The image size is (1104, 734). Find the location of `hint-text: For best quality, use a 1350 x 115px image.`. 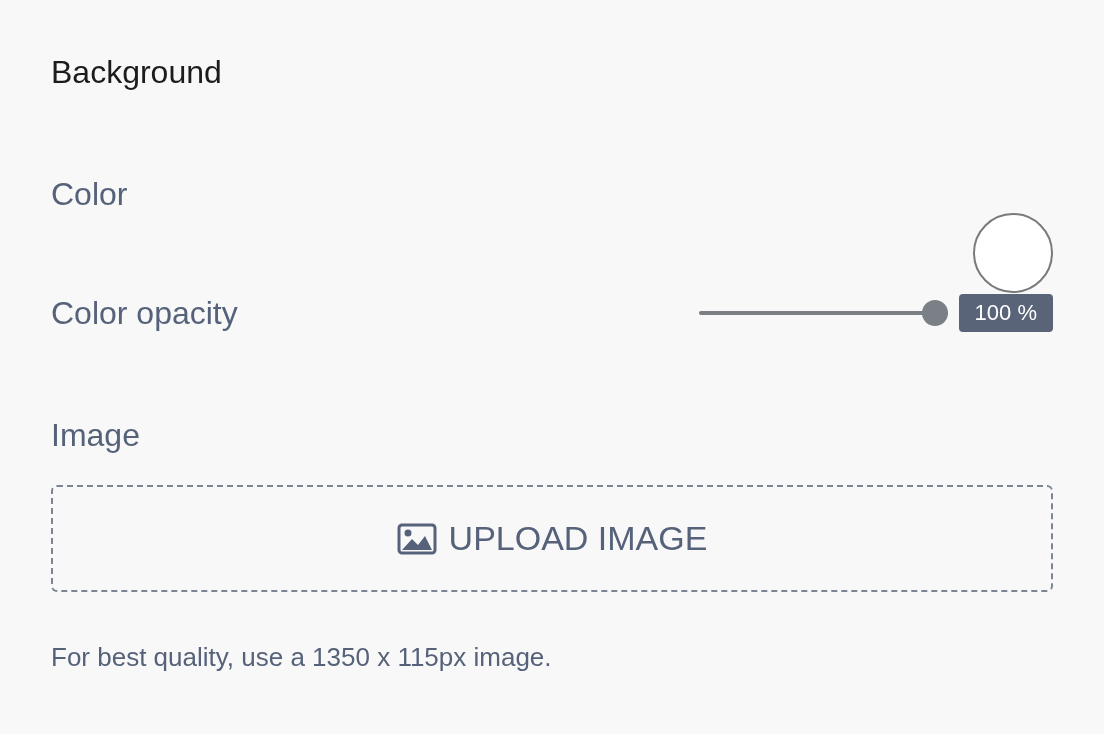

hint-text: For best quality, use a 1350 x 115px image. is located at coordinates (301, 657).